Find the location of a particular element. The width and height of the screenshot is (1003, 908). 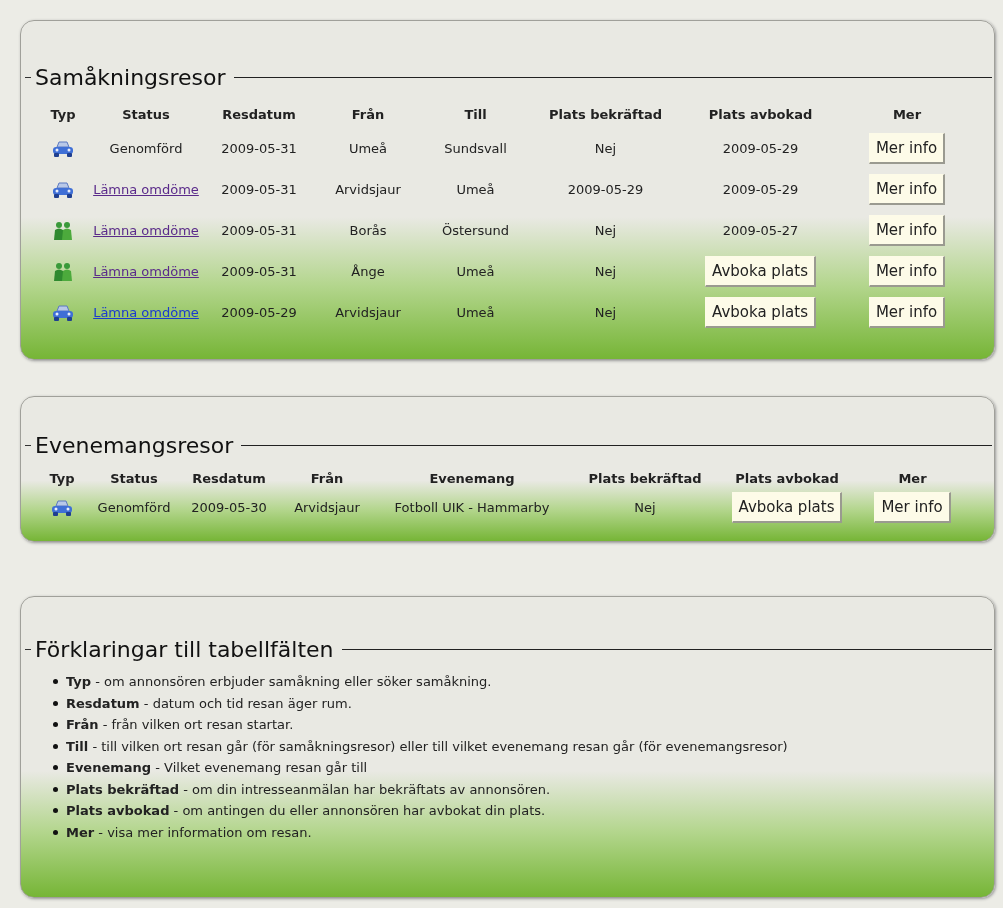

legend-item: Plats bekräftad - om din intresseanmälan har bekräftats av annonsören. is located at coordinates (308, 789).